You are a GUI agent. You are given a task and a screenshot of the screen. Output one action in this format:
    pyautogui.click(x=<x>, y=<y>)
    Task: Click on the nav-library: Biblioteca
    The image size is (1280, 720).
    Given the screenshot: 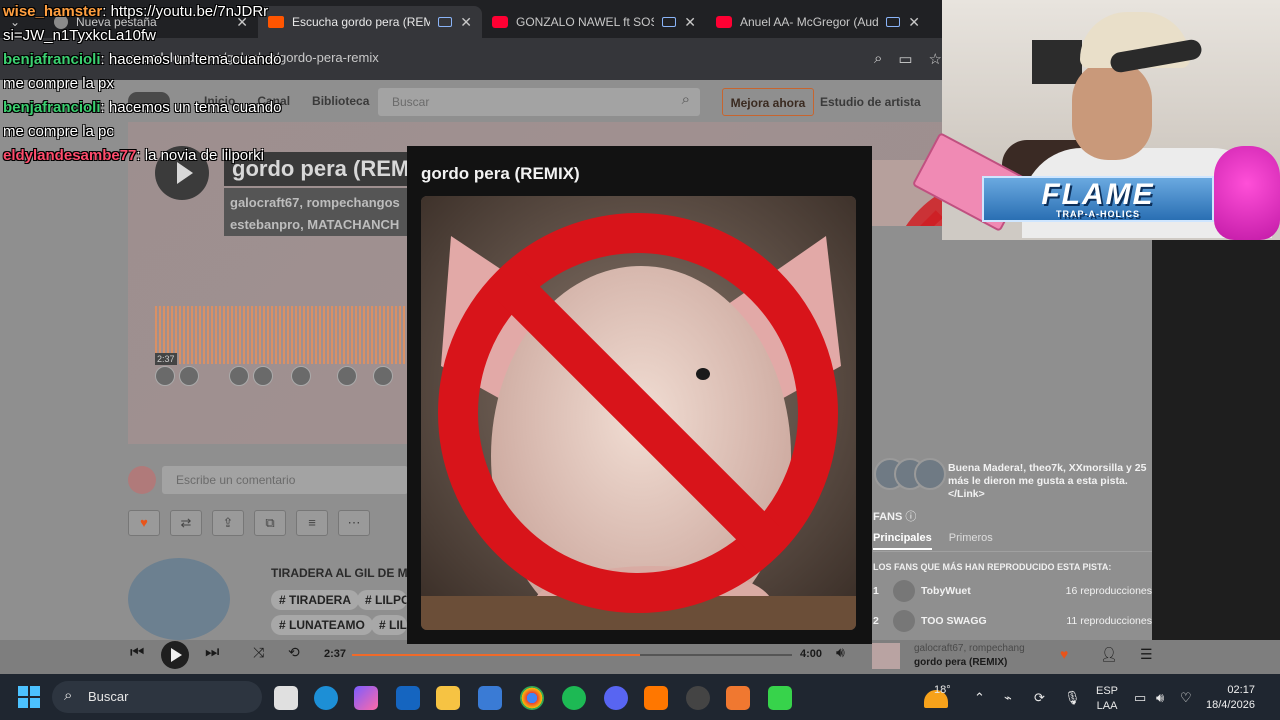 What is the action you would take?
    pyautogui.click(x=340, y=101)
    